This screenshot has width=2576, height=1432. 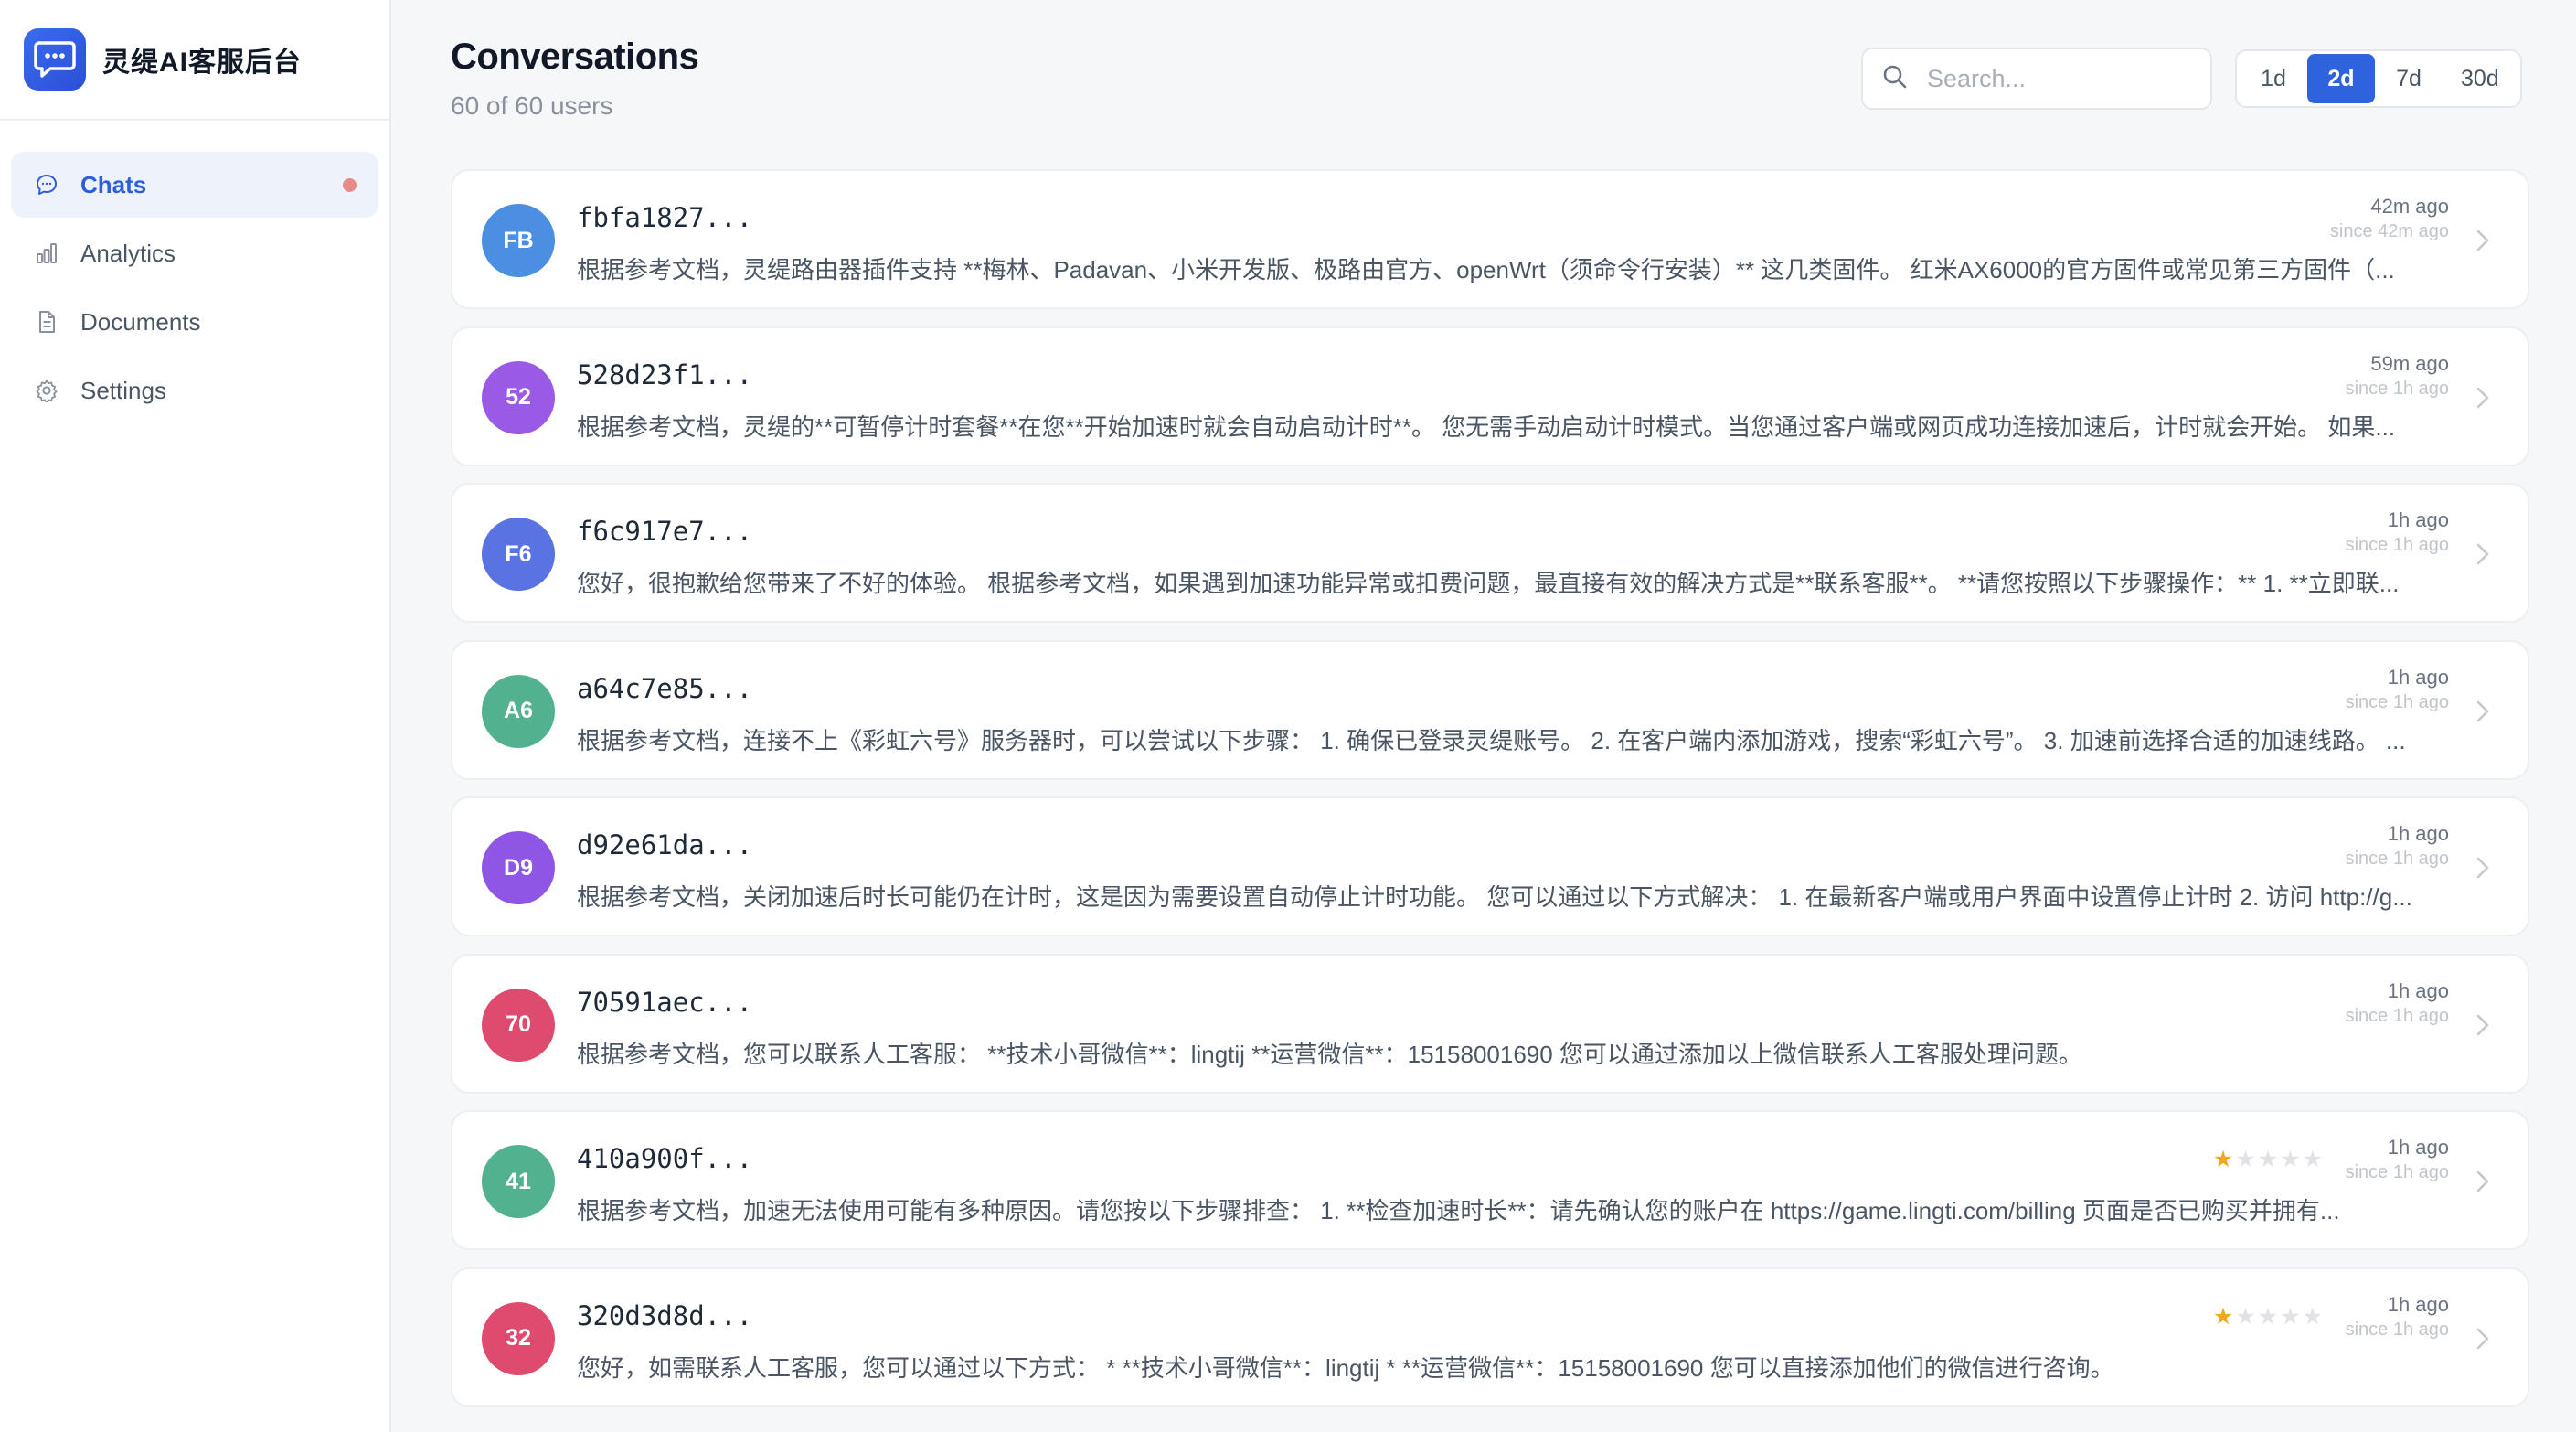 What do you see at coordinates (46, 253) in the screenshot?
I see `bar-chart-icon` at bounding box center [46, 253].